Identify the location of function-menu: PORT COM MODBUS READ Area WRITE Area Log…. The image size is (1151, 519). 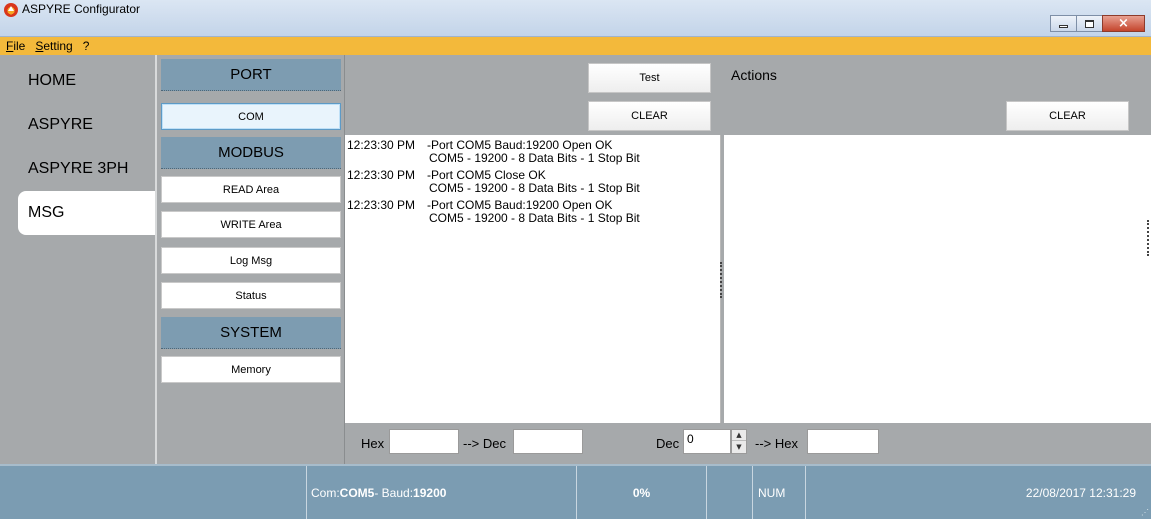
(249, 259).